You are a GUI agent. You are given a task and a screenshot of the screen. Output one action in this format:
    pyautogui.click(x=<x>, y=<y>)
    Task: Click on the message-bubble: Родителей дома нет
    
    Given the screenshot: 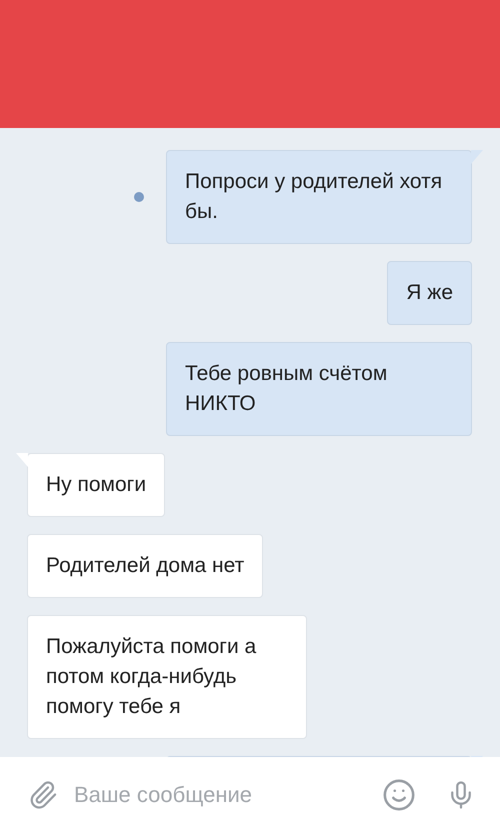 What is the action you would take?
    pyautogui.click(x=145, y=566)
    